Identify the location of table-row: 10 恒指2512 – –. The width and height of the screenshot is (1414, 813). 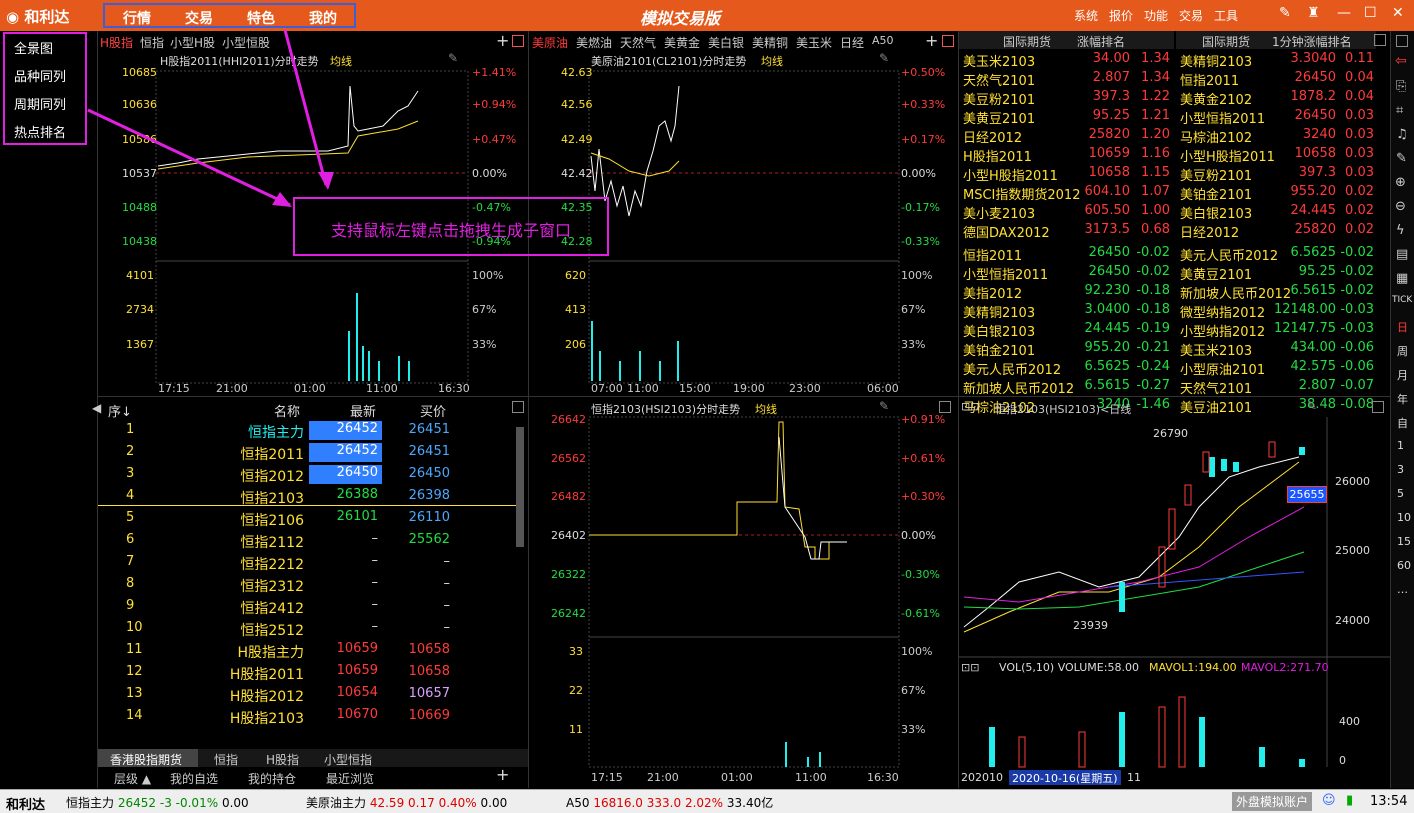
(308, 629).